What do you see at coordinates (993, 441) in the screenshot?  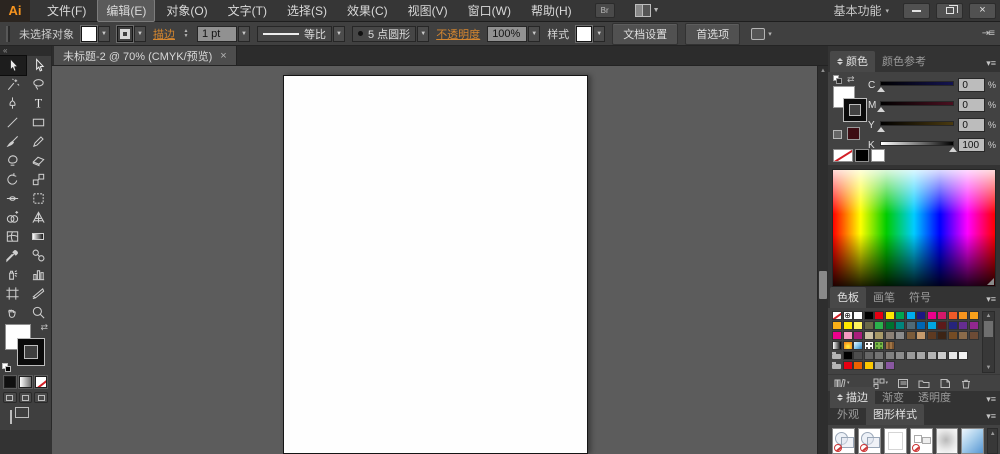 I see `graphic-styles-scrollbar: ▲` at bounding box center [993, 441].